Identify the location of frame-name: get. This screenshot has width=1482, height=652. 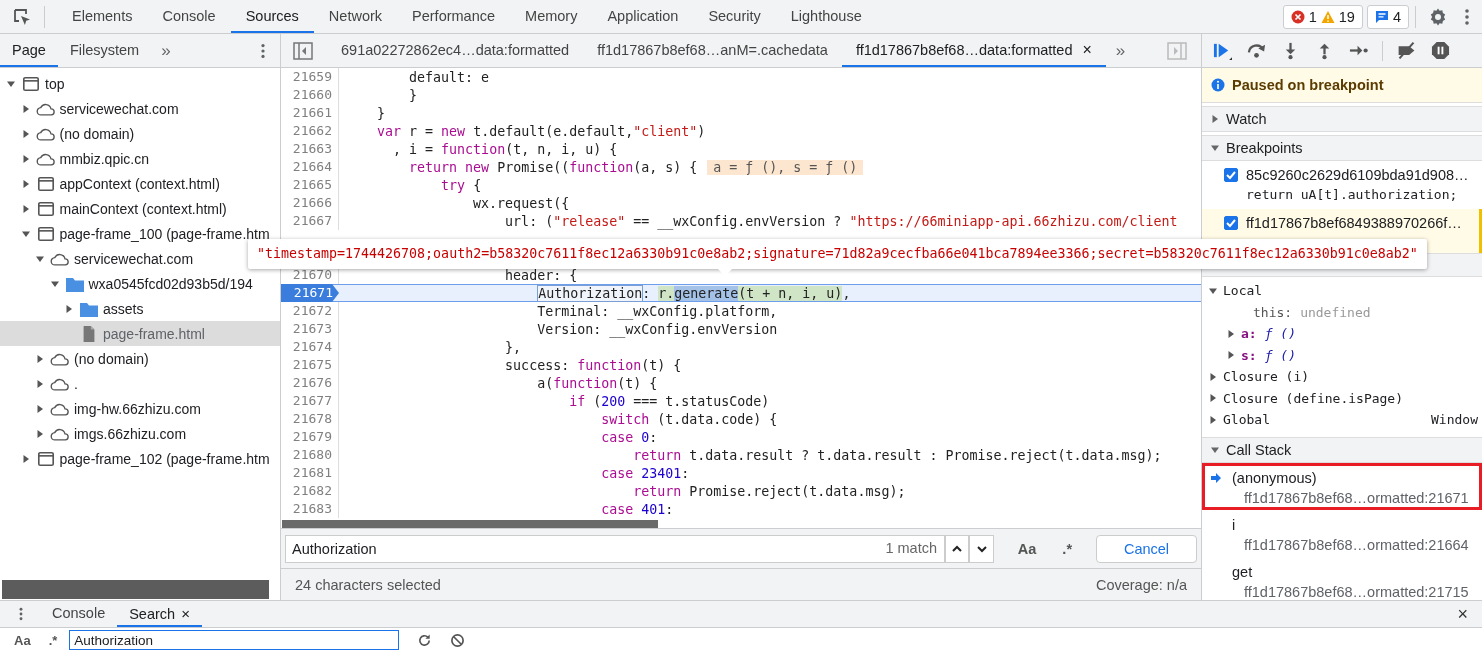
(1242, 571).